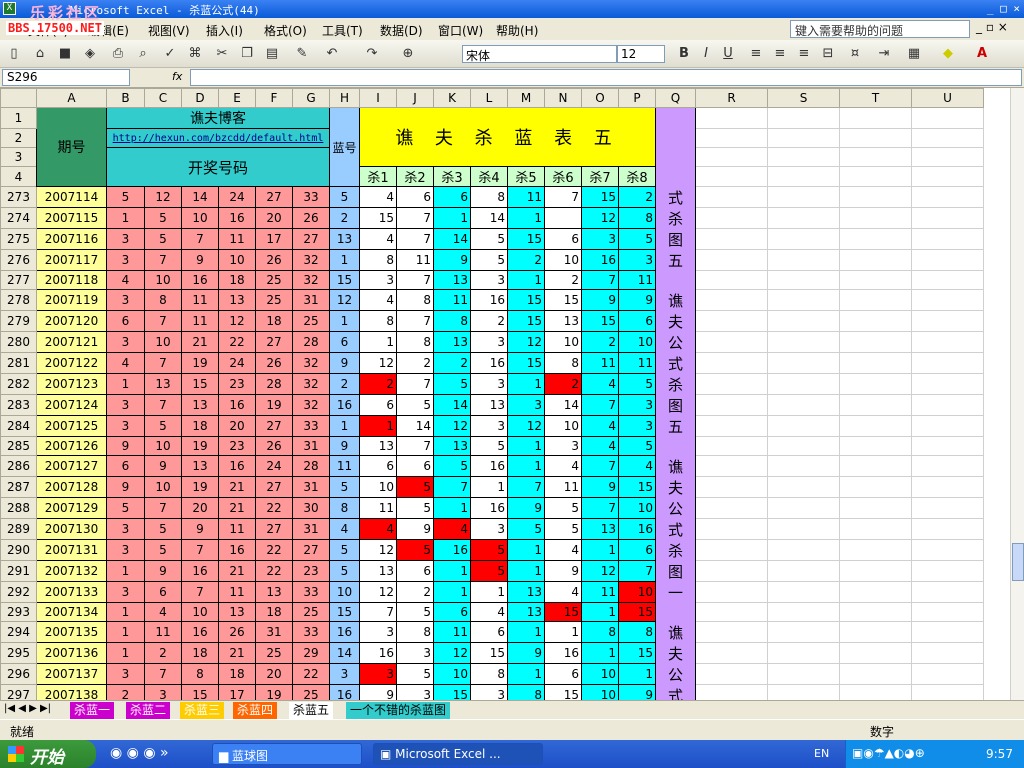  I want to click on menu-item-2: 视图(V), so click(169, 30).